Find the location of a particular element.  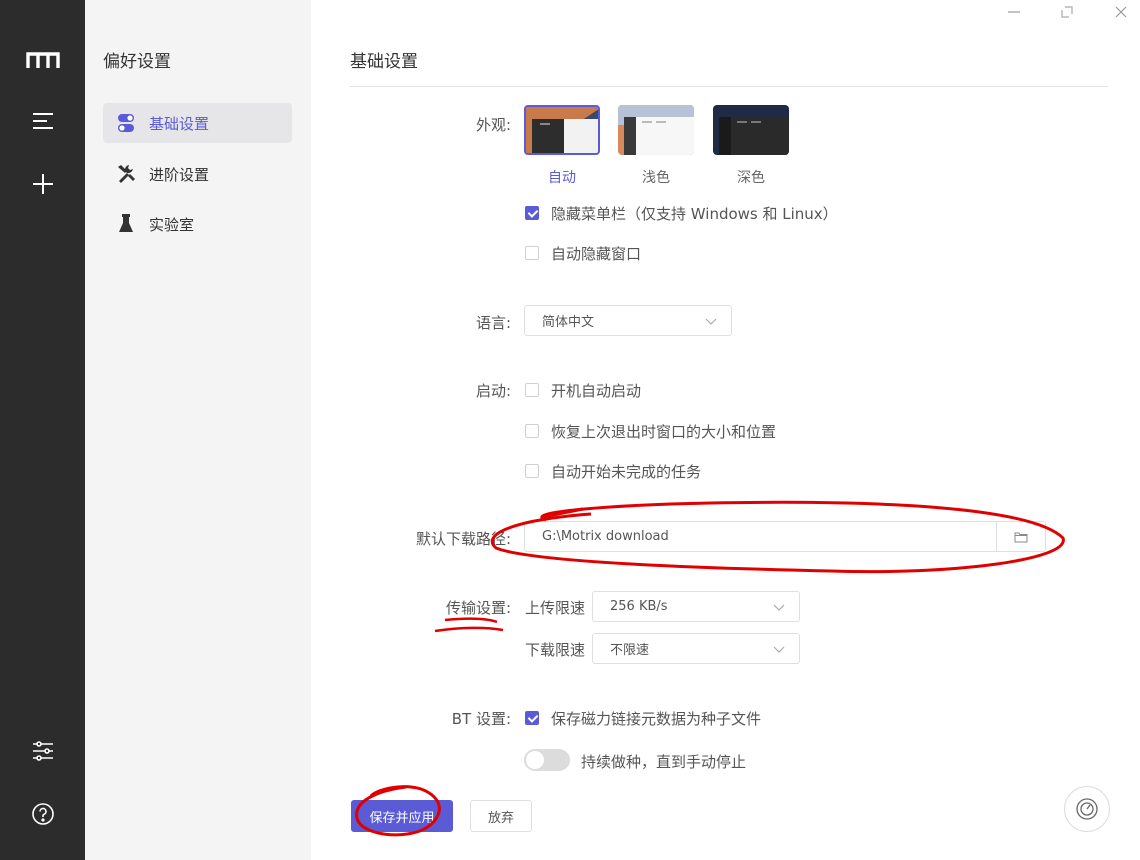

keep-seeding-toggle is located at coordinates (547, 760).